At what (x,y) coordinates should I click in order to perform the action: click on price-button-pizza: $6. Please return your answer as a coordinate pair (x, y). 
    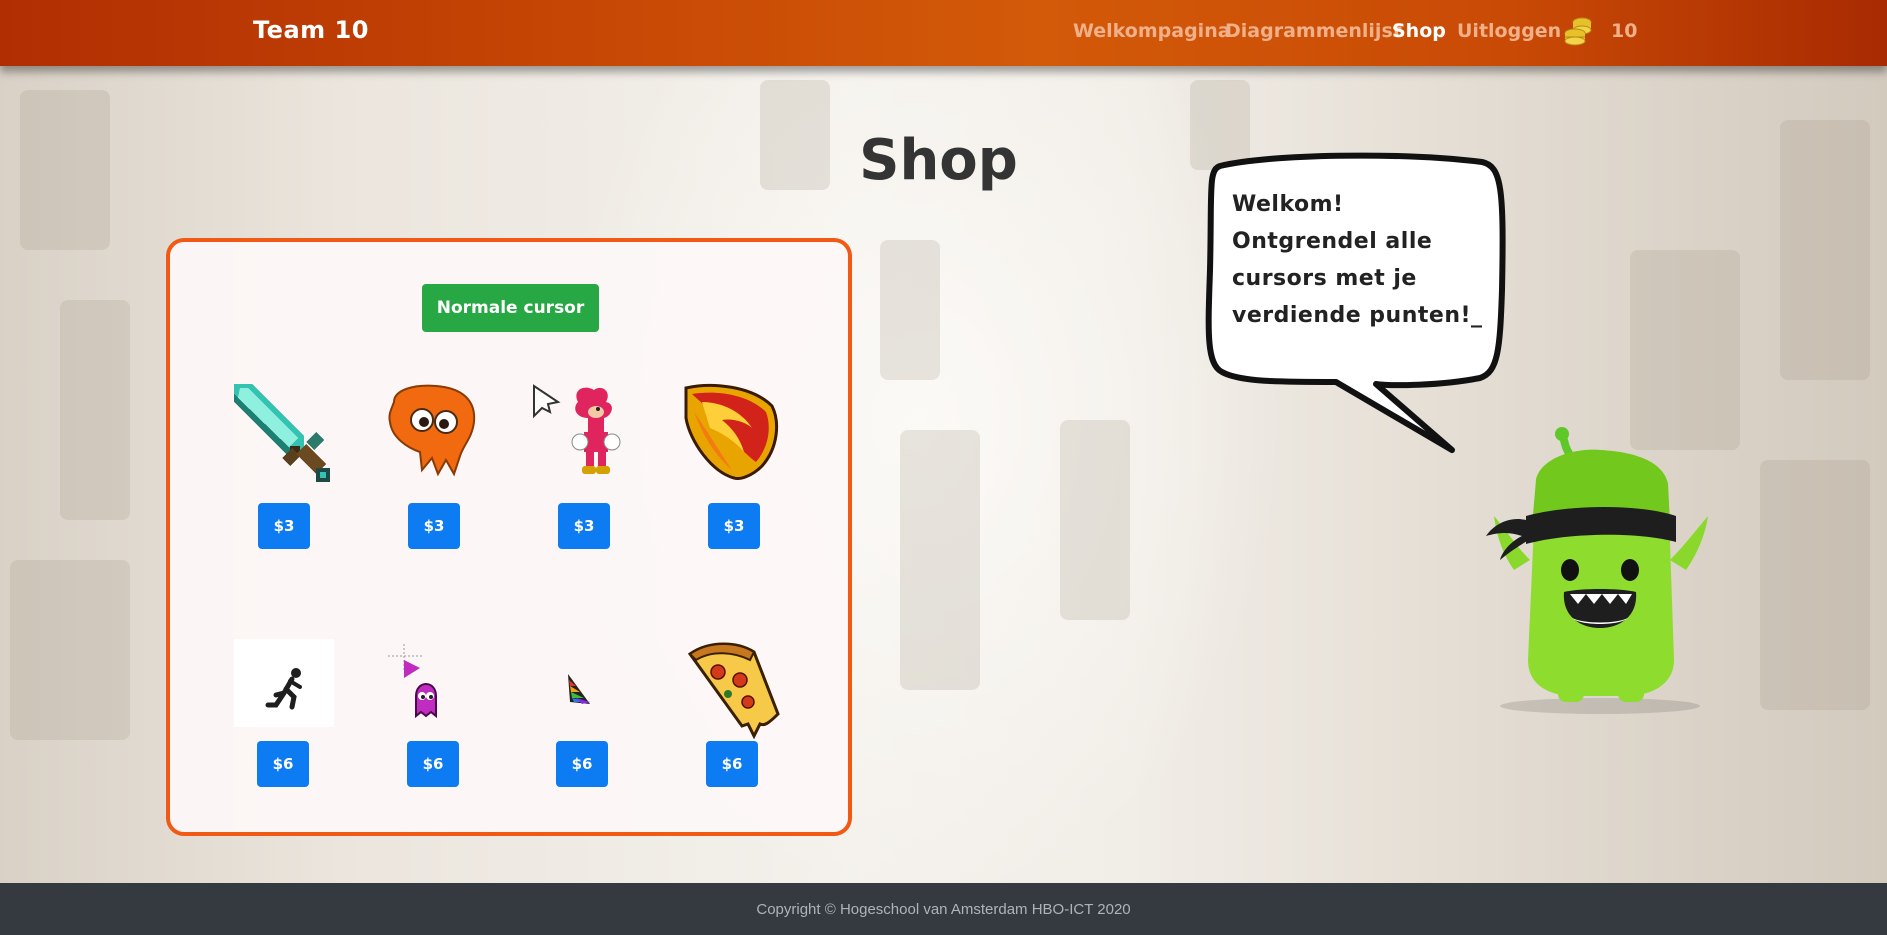
    Looking at the image, I should click on (732, 764).